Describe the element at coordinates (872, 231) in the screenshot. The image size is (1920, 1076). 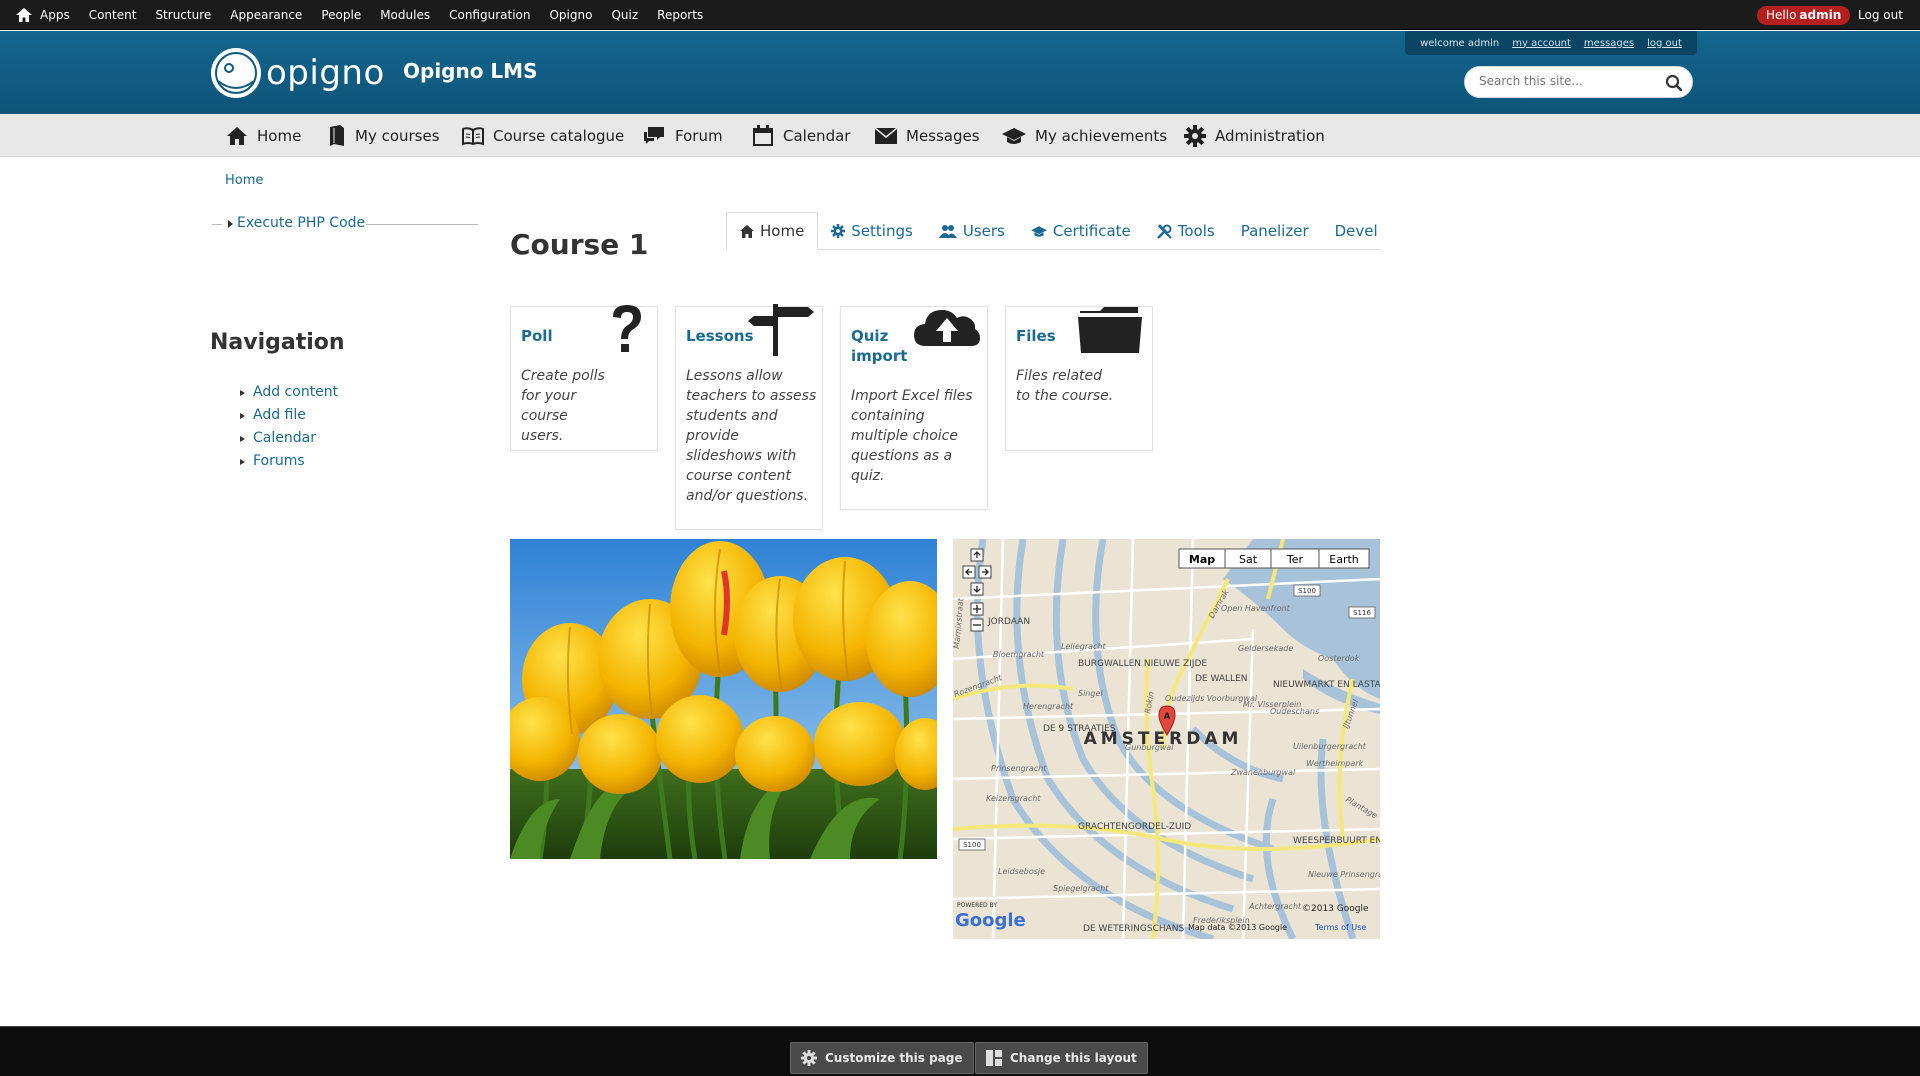
I see `tab-settings: Settings` at that location.